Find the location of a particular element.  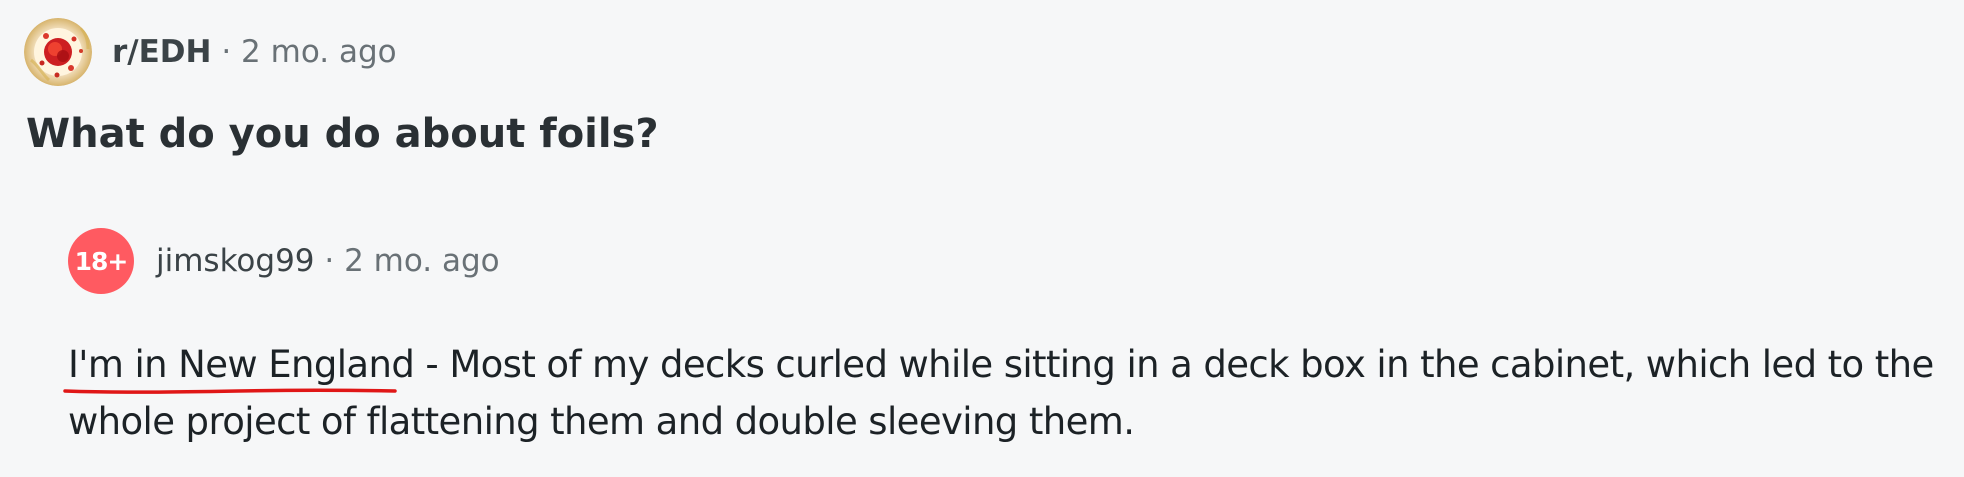

post-header: r/EDH · 2 mo. ago is located at coordinates (210, 52).